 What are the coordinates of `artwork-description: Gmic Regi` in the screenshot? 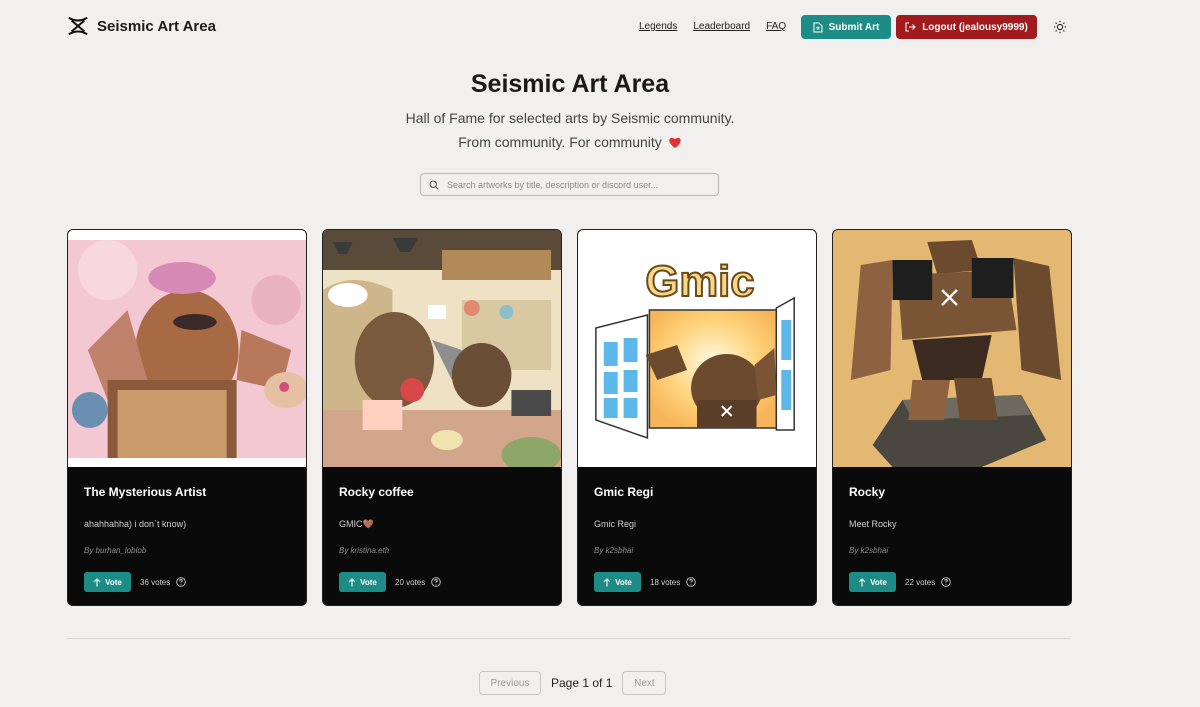 It's located at (615, 524).